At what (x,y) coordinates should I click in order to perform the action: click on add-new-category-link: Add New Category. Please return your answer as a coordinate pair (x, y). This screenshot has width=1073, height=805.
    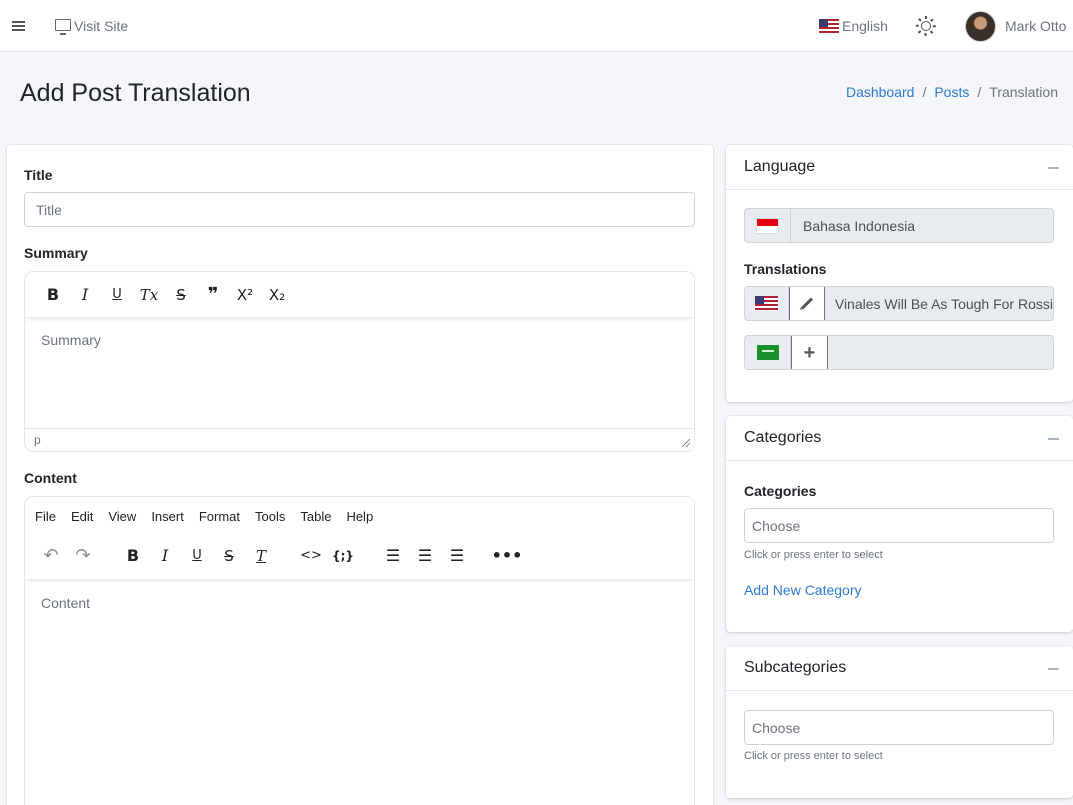
    Looking at the image, I should click on (803, 590).